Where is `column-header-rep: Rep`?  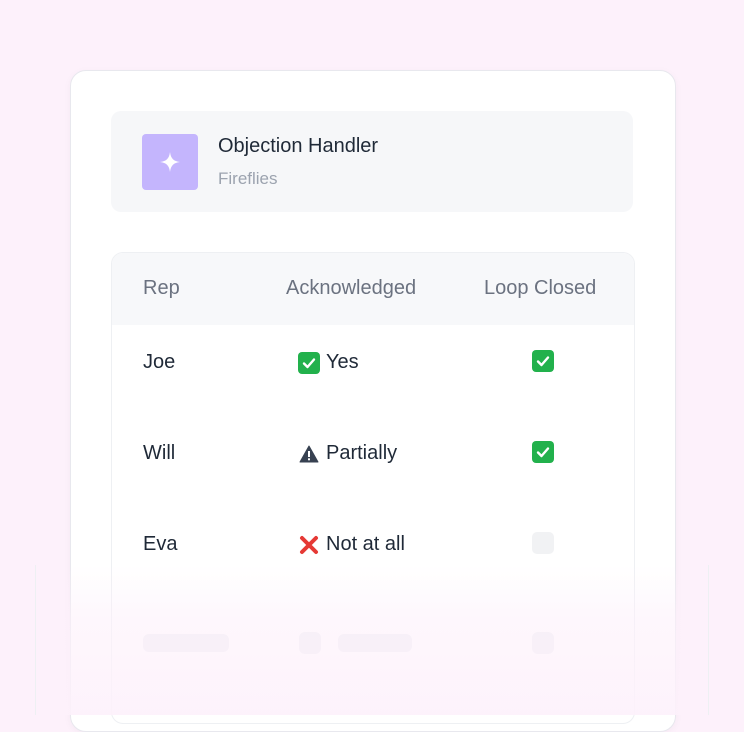
column-header-rep: Rep is located at coordinates (161, 288).